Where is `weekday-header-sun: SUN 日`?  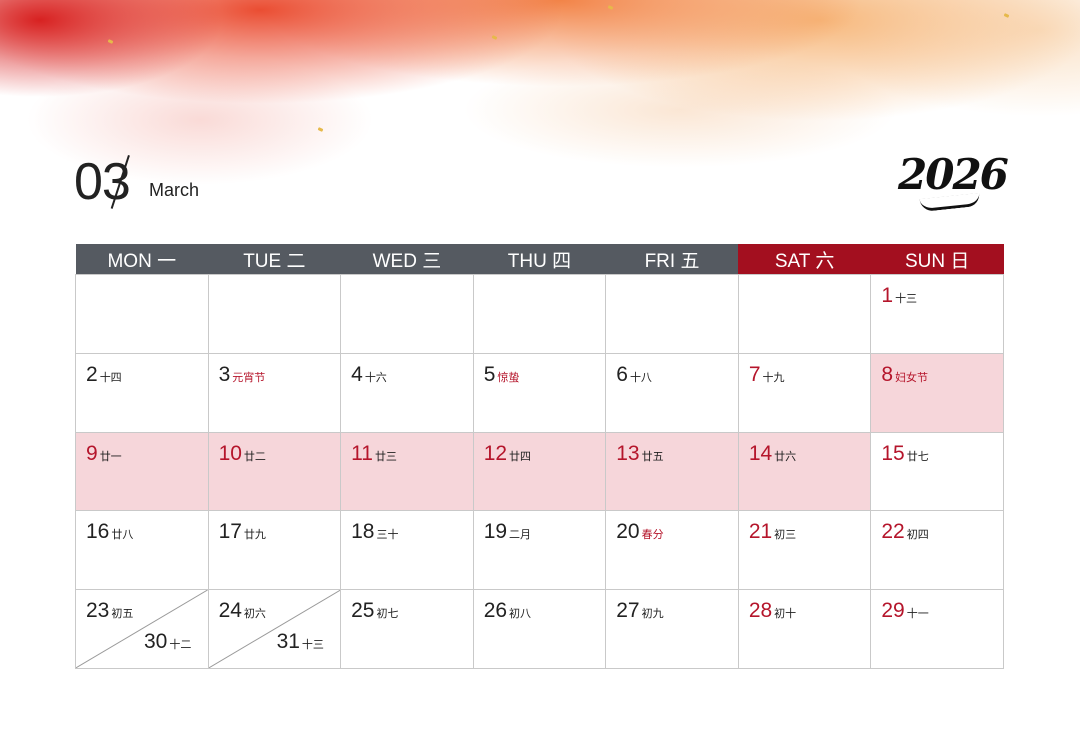
weekday-header-sun: SUN 日 is located at coordinates (937, 259).